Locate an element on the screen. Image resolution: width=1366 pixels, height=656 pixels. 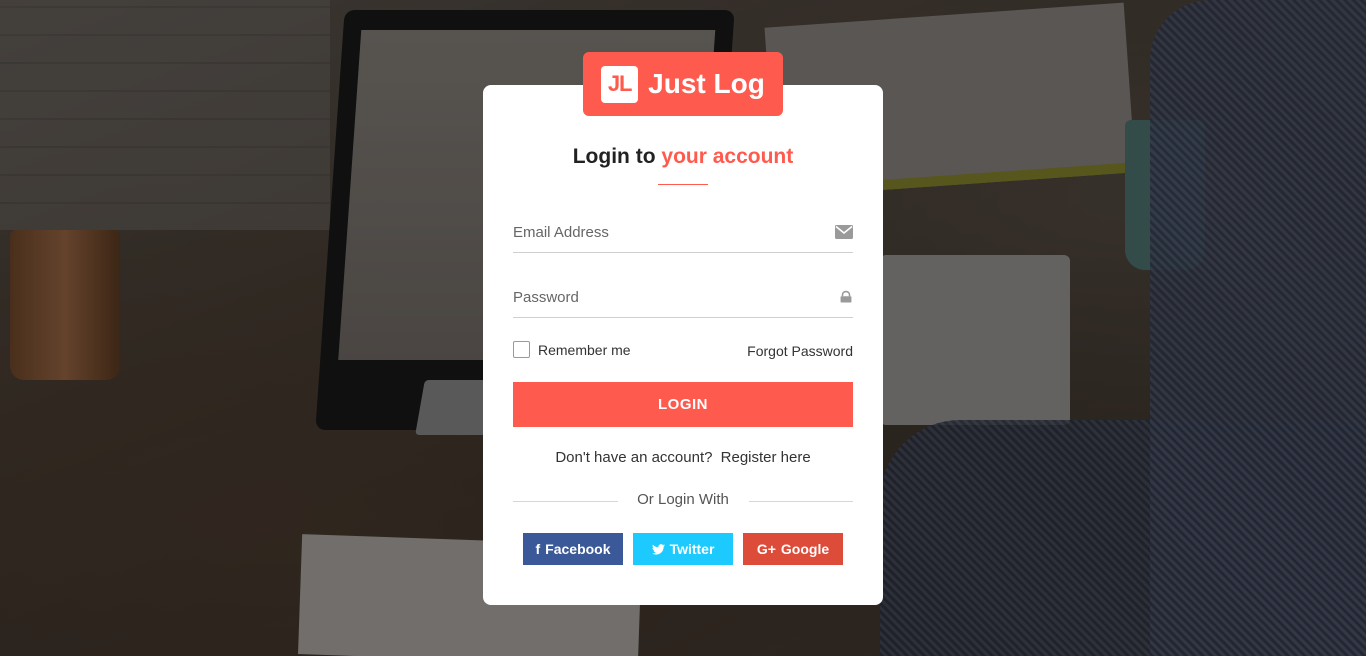
remember-label: Remember me is located at coordinates (584, 349).